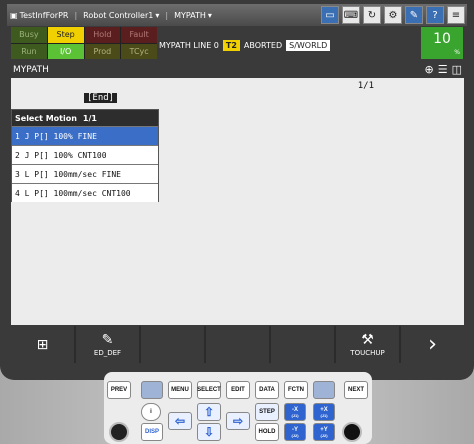 The height and width of the screenshot is (444, 474). Describe the element at coordinates (118, 15) in the screenshot. I see `controller-name: Robot Controller1` at that location.